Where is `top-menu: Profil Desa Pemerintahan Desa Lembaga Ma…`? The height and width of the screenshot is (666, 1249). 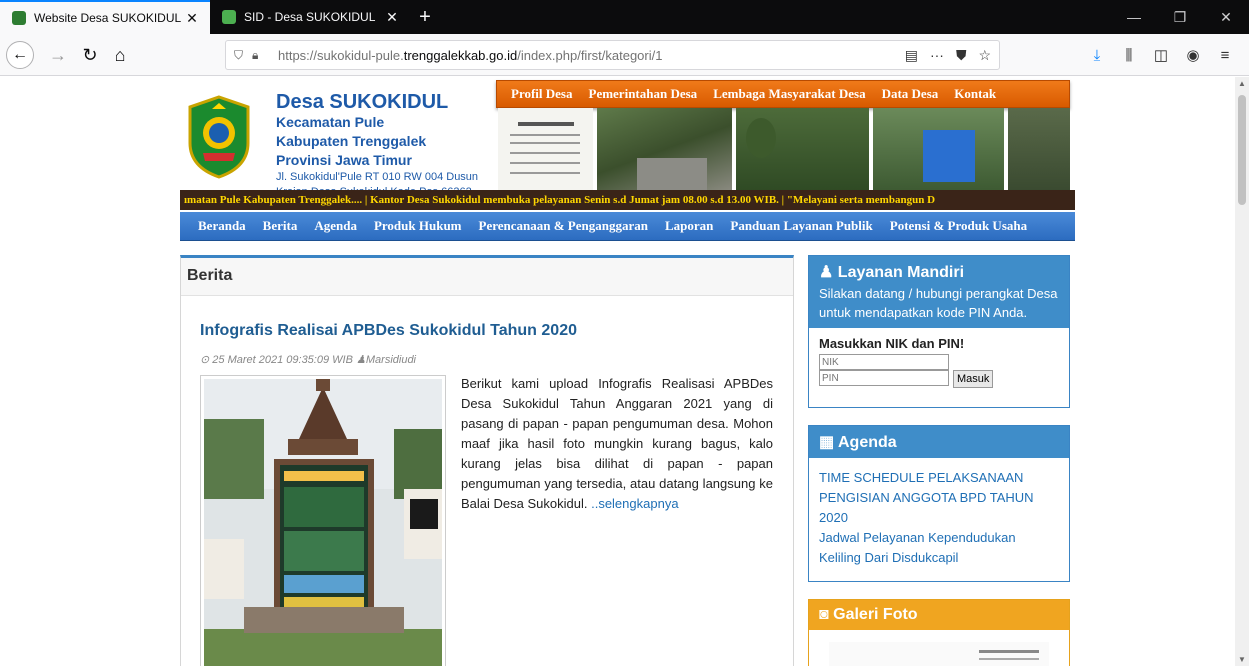
top-menu: Profil Desa Pemerintahan Desa Lembaga Ma… is located at coordinates (783, 94).